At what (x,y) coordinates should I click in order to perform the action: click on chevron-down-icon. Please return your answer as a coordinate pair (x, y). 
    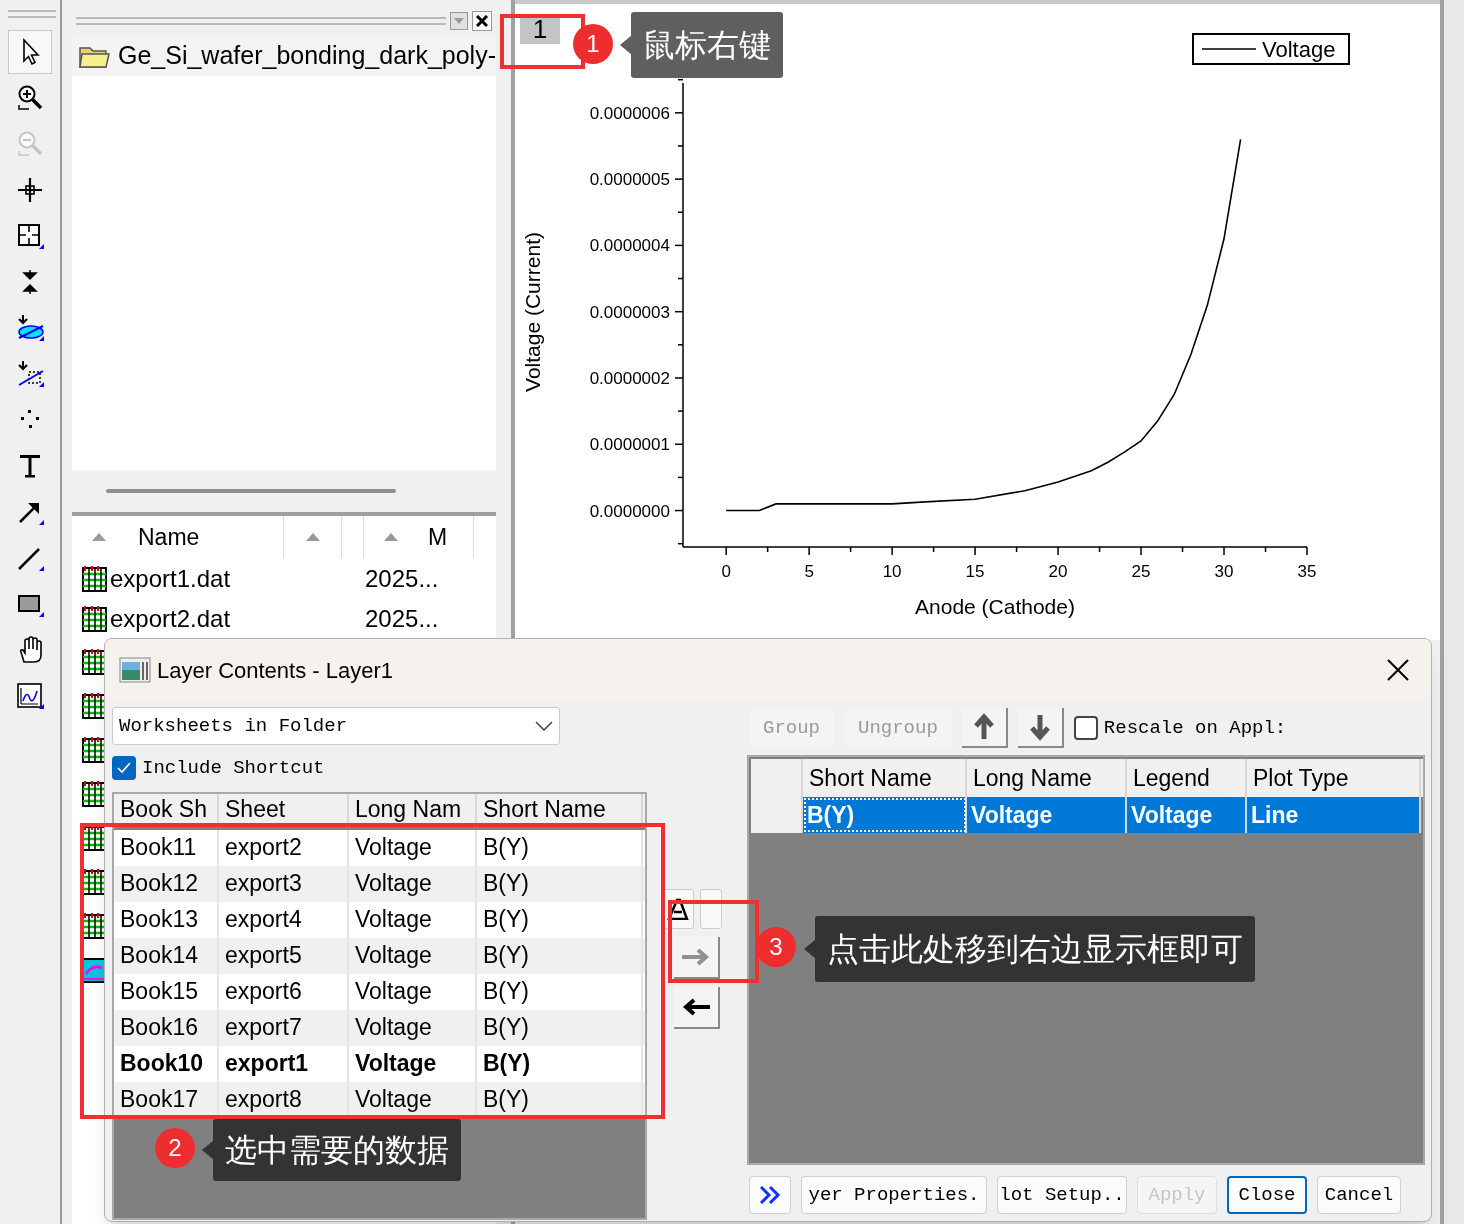
    Looking at the image, I should click on (544, 726).